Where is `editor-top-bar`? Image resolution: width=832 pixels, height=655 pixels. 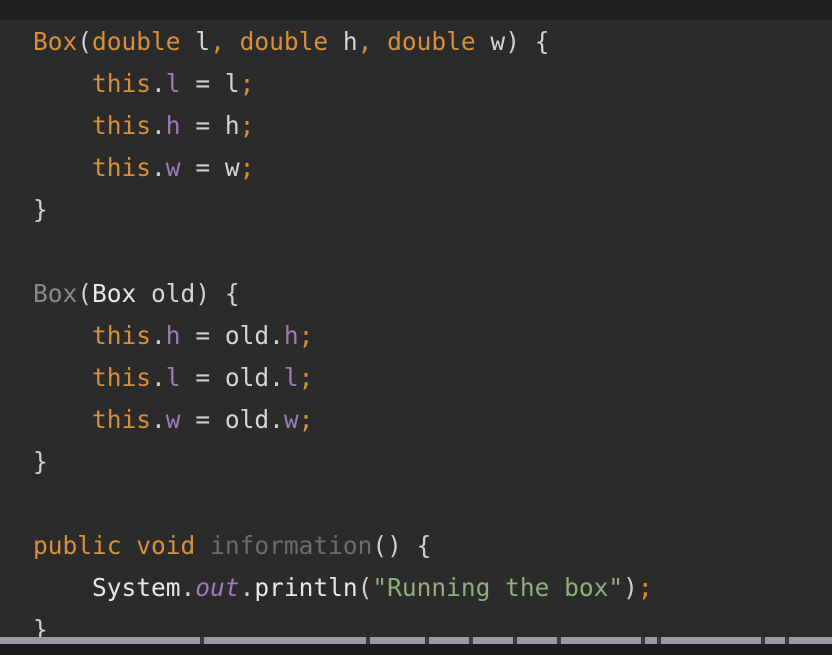
editor-top-bar is located at coordinates (416, 10).